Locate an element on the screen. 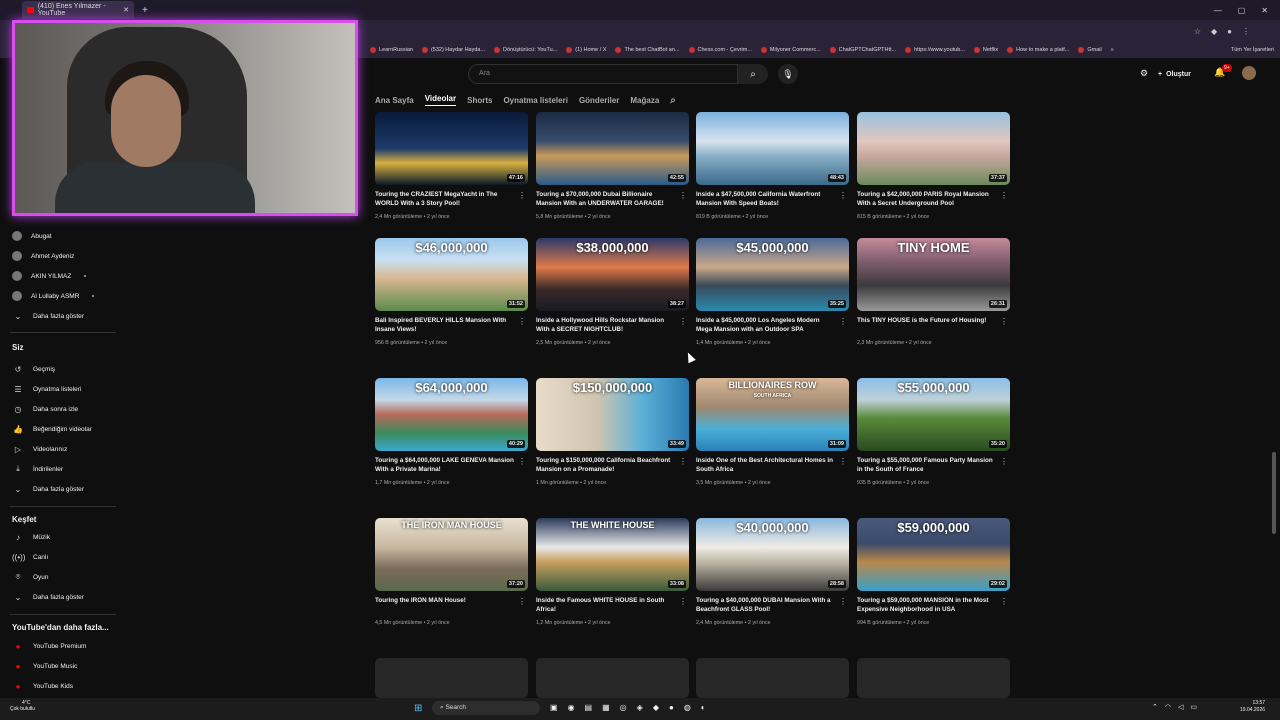  windows-start-icon: ⊞ is located at coordinates (418, 708).